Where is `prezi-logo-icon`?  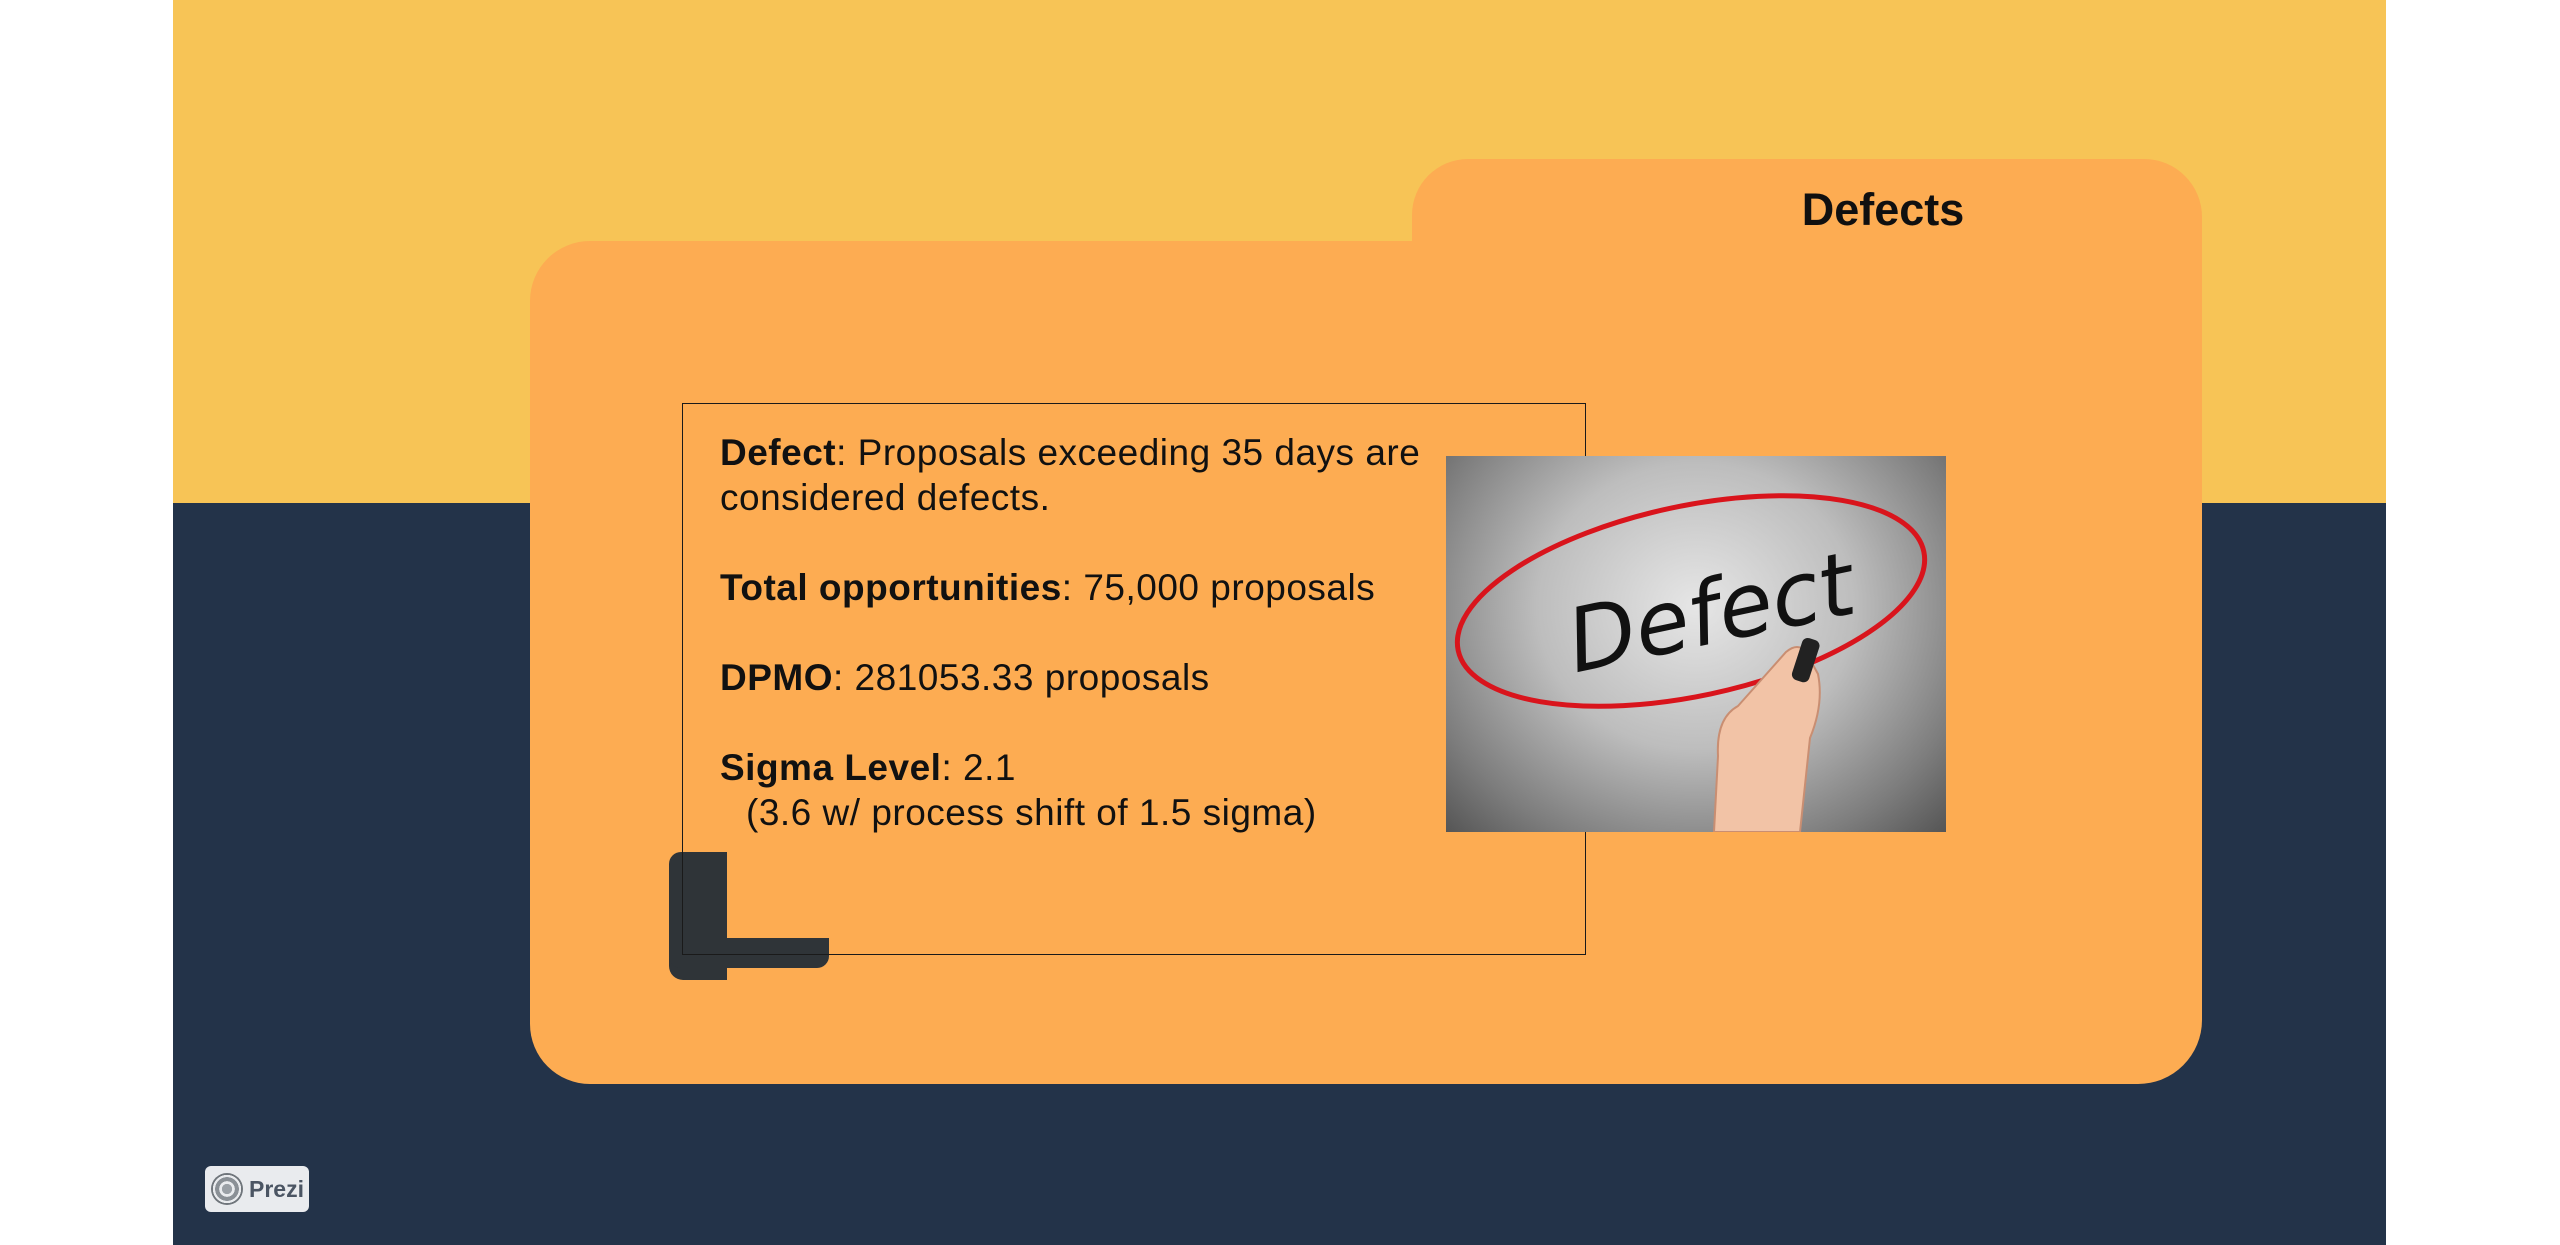
prezi-logo-icon is located at coordinates (227, 1189).